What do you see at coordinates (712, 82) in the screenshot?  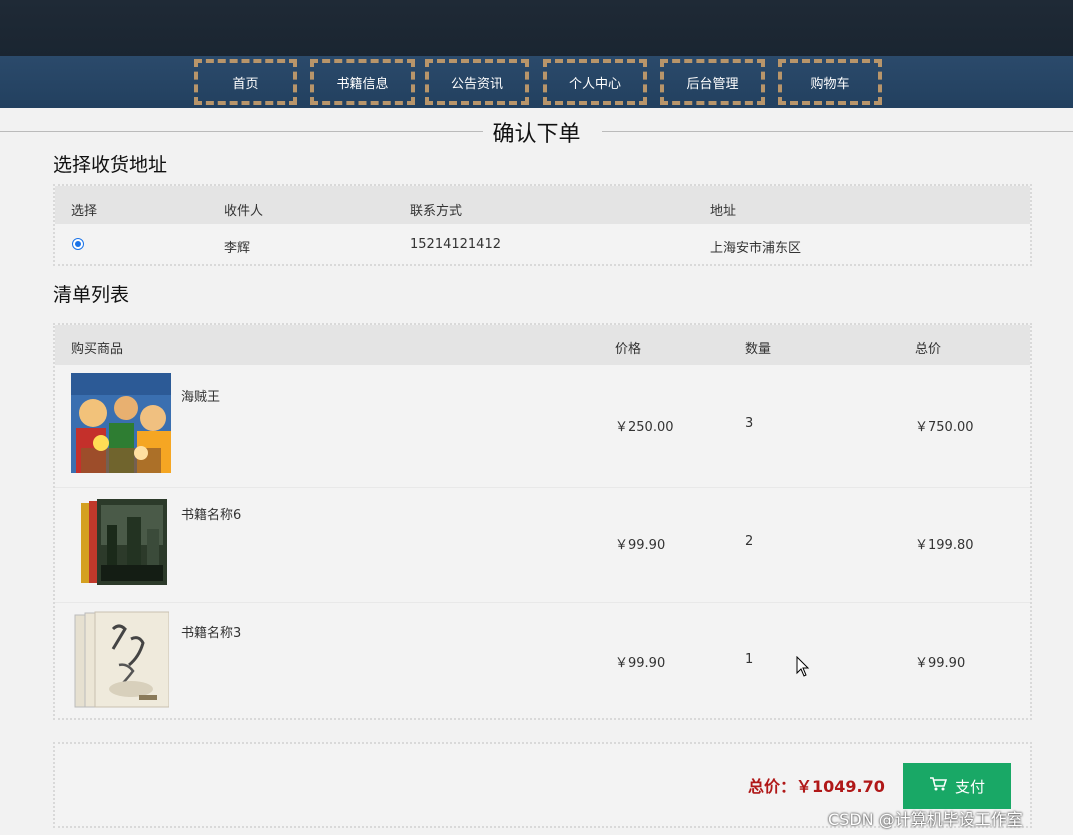 I see `nav-admin: 后台管理` at bounding box center [712, 82].